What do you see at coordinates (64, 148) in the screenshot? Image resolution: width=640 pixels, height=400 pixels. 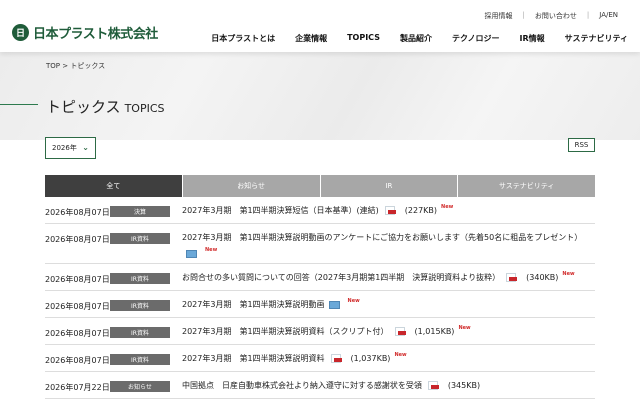 I see `year-select-value: 2026年` at bounding box center [64, 148].